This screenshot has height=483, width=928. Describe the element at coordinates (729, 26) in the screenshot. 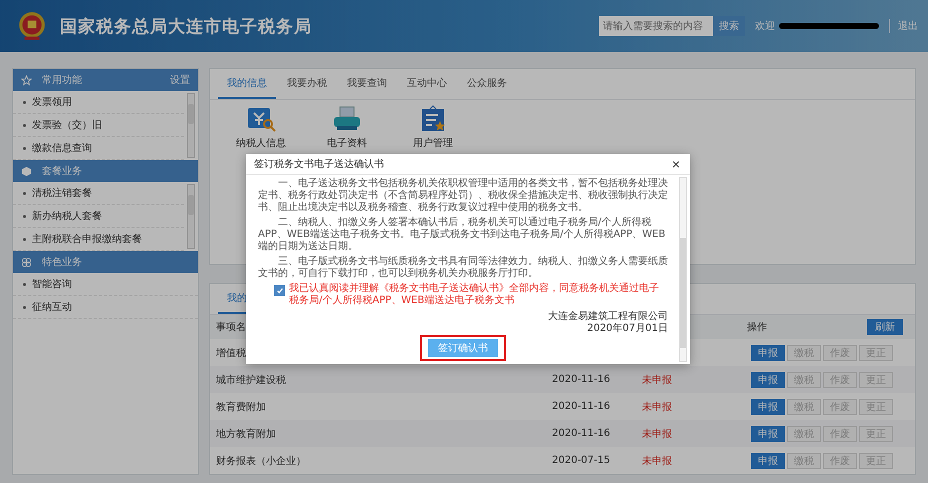

I see `search-button: 搜索` at that location.